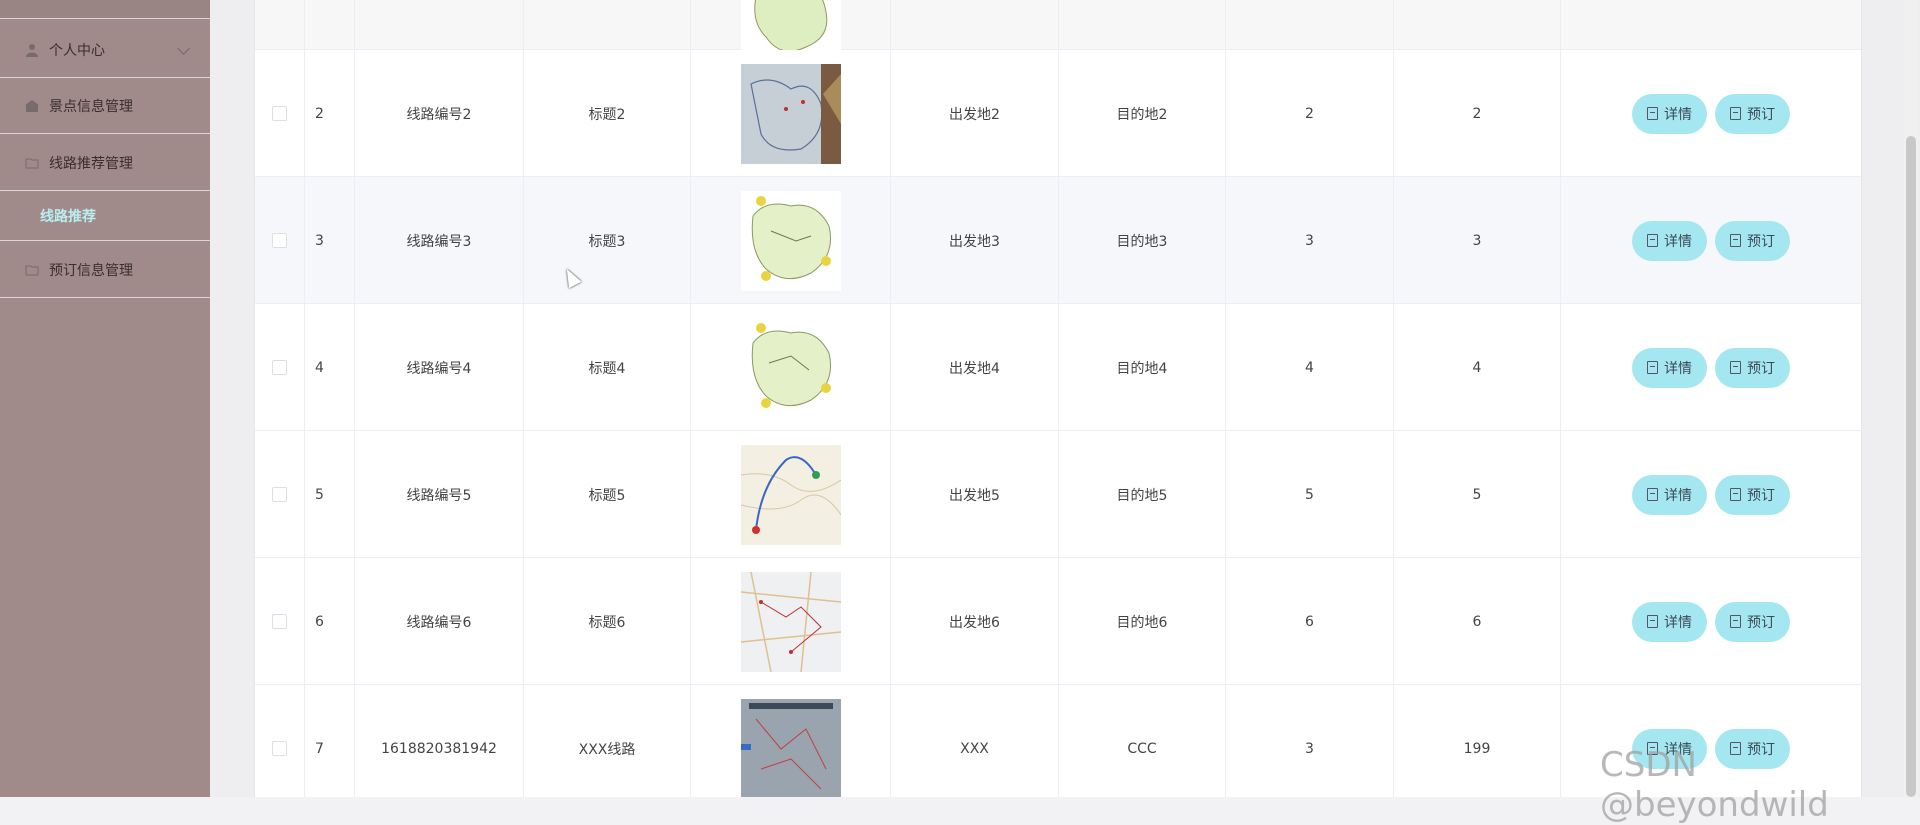 The image size is (1920, 825). What do you see at coordinates (77, 50) in the screenshot?
I see `sidebar-item-label: 个人中心` at bounding box center [77, 50].